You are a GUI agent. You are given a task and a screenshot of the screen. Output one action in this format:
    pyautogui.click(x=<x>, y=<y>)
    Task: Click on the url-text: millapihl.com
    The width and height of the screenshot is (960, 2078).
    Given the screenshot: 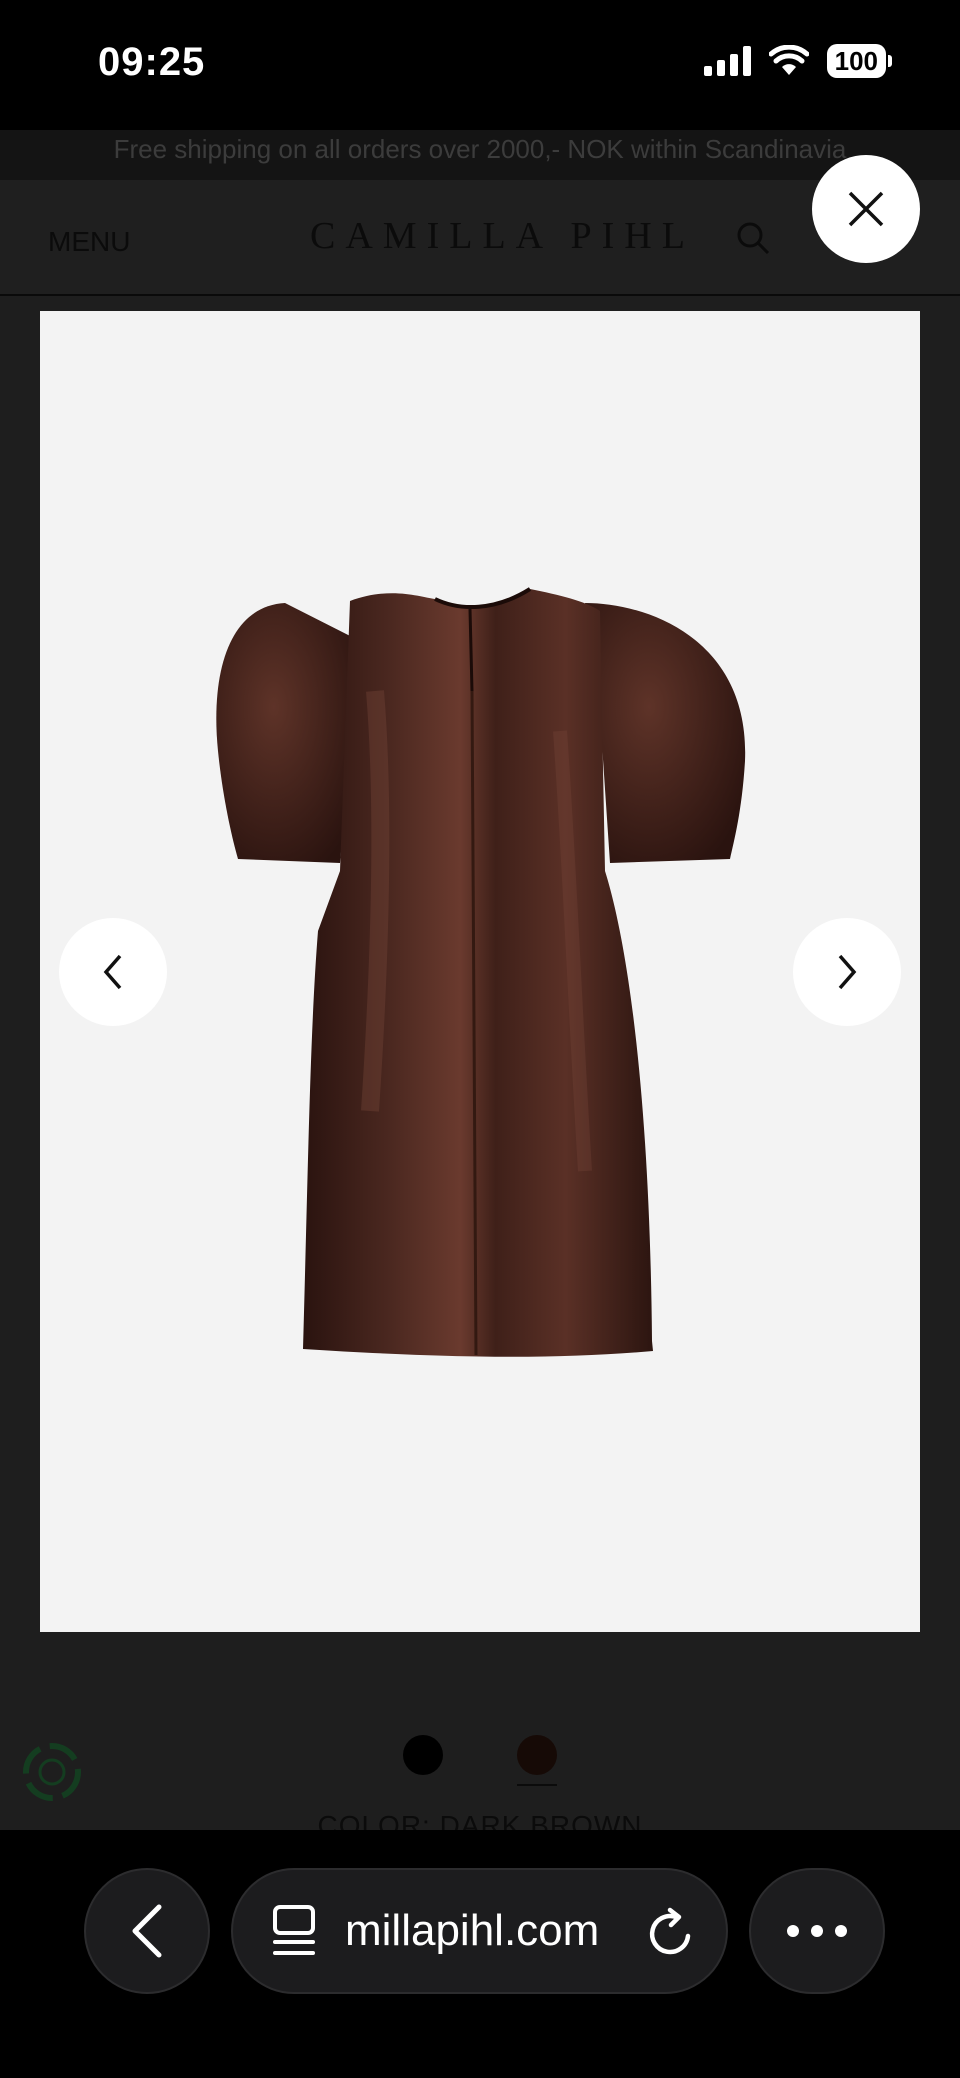 What is the action you would take?
    pyautogui.click(x=472, y=1930)
    